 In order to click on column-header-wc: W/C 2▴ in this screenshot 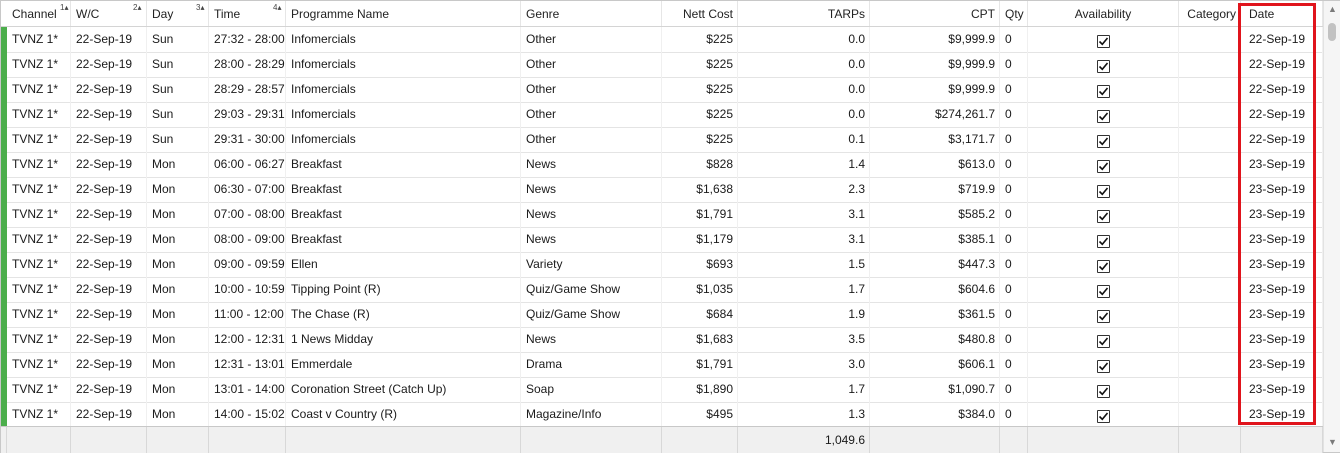, I will do `click(109, 13)`.